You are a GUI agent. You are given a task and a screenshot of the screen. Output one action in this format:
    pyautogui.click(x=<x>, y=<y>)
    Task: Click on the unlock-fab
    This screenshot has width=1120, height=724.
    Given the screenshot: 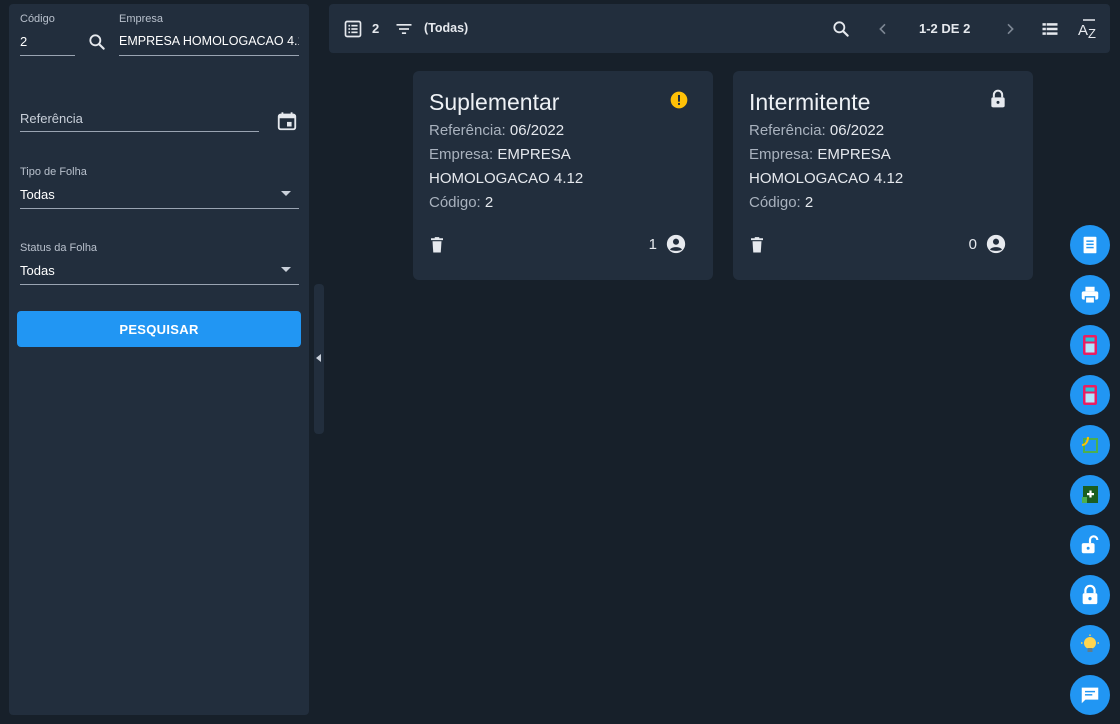 What is the action you would take?
    pyautogui.click(x=1090, y=545)
    